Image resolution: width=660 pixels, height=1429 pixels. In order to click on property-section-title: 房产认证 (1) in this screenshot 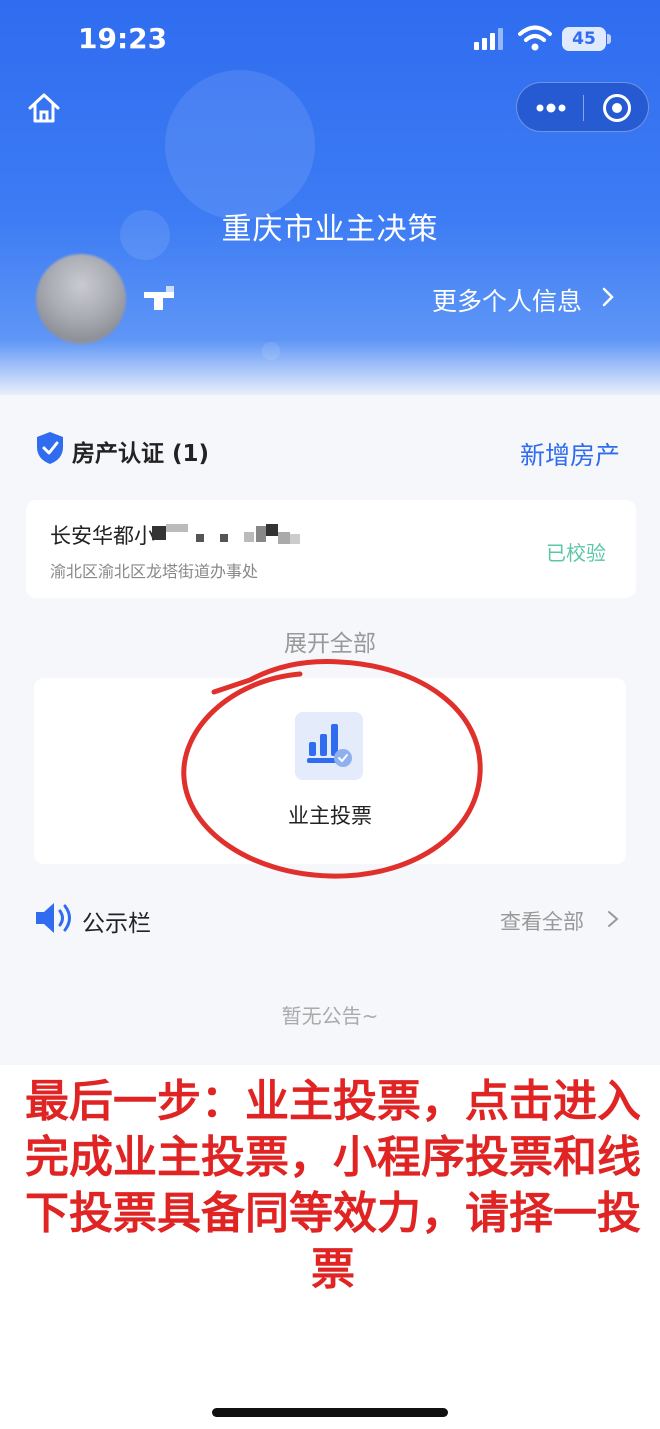, I will do `click(141, 454)`.